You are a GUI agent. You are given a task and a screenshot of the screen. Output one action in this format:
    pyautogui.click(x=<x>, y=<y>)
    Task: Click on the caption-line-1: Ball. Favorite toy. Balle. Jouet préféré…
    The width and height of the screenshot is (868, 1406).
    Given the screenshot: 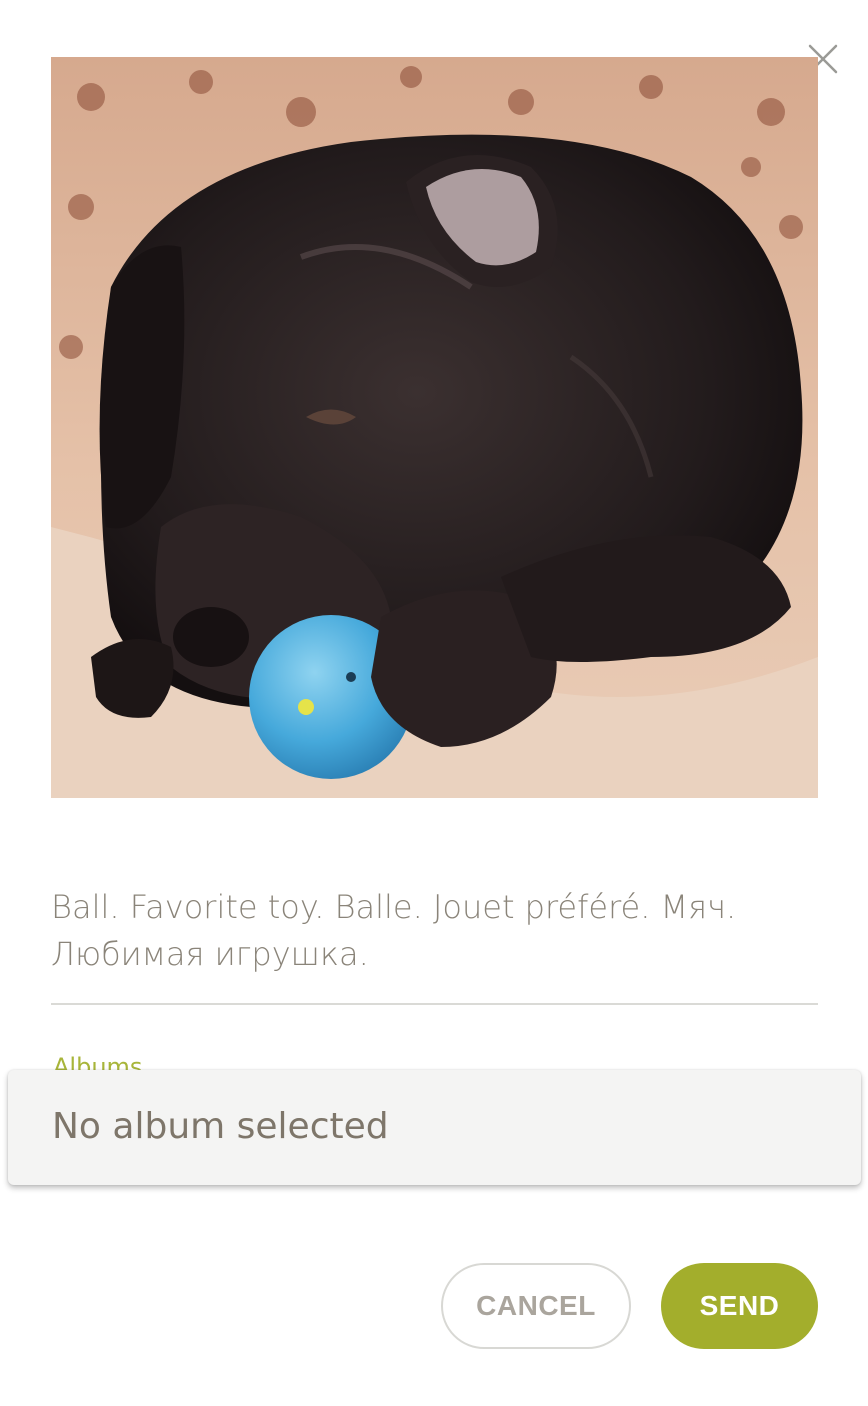 What is the action you would take?
    pyautogui.click(x=394, y=907)
    